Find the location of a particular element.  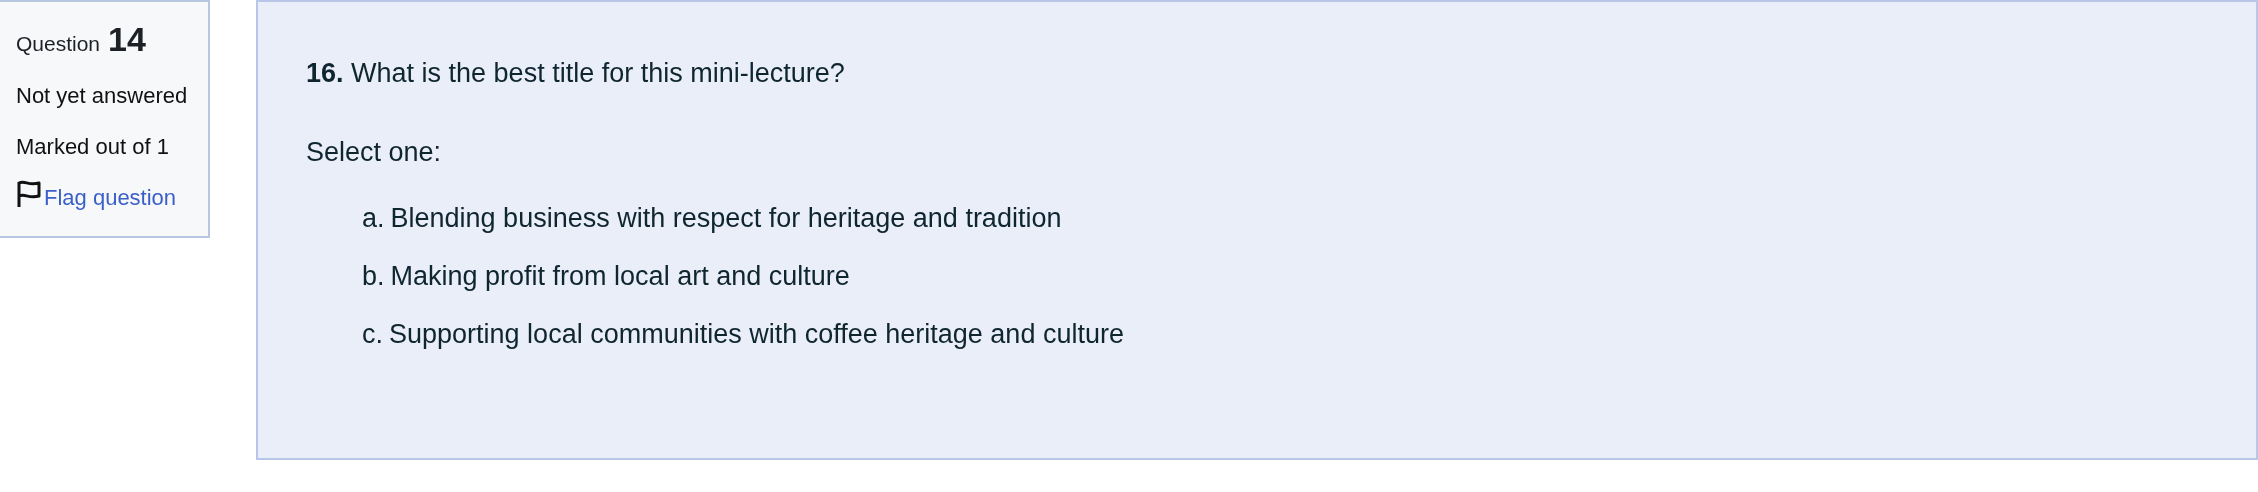

answer-status: Not yet answered is located at coordinates (102, 96).